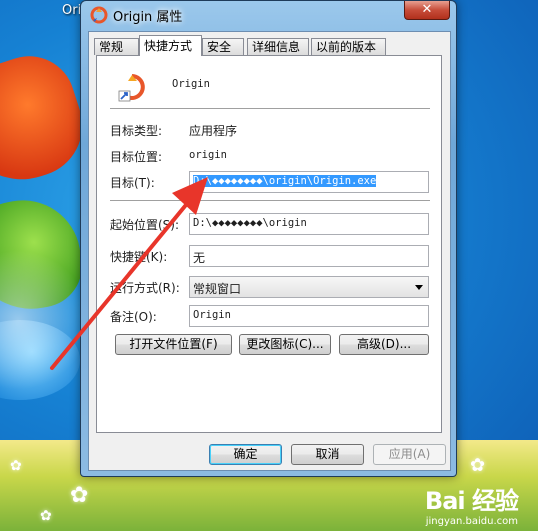  I want to click on tab-security: 安全, so click(223, 46).